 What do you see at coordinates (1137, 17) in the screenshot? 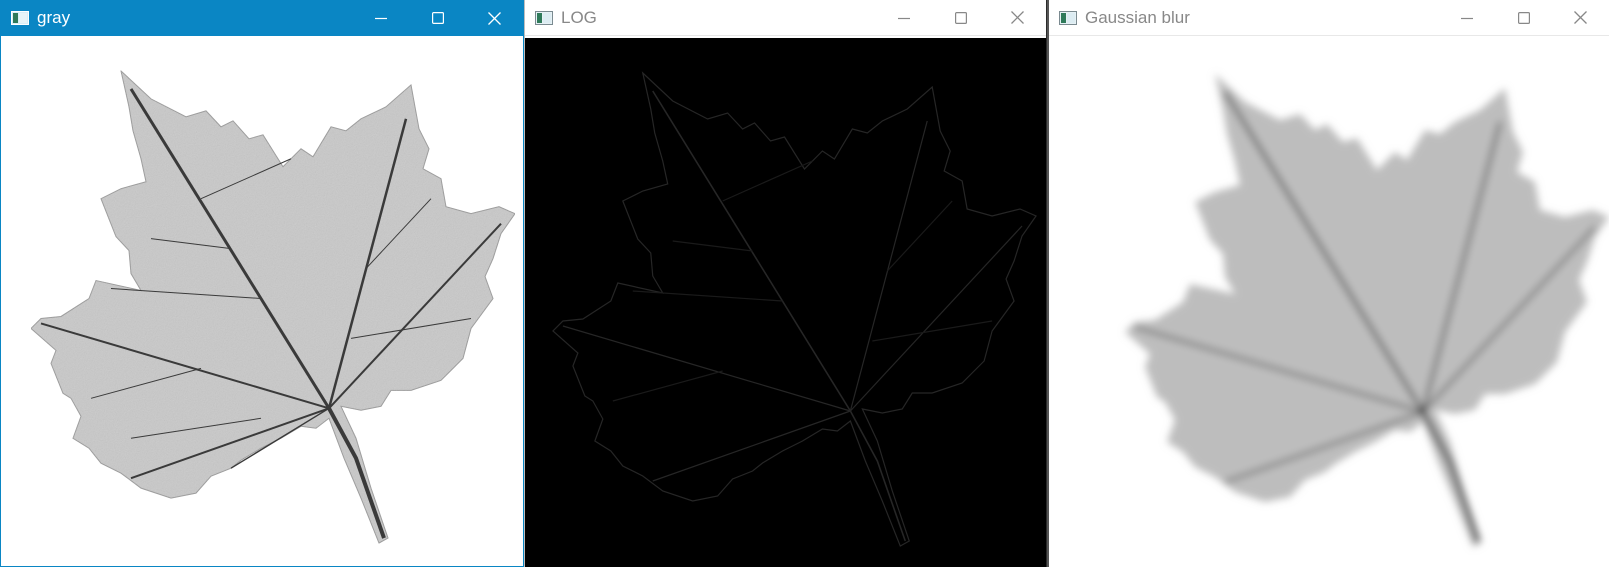
I see `window-title: Gaussian blur` at bounding box center [1137, 17].